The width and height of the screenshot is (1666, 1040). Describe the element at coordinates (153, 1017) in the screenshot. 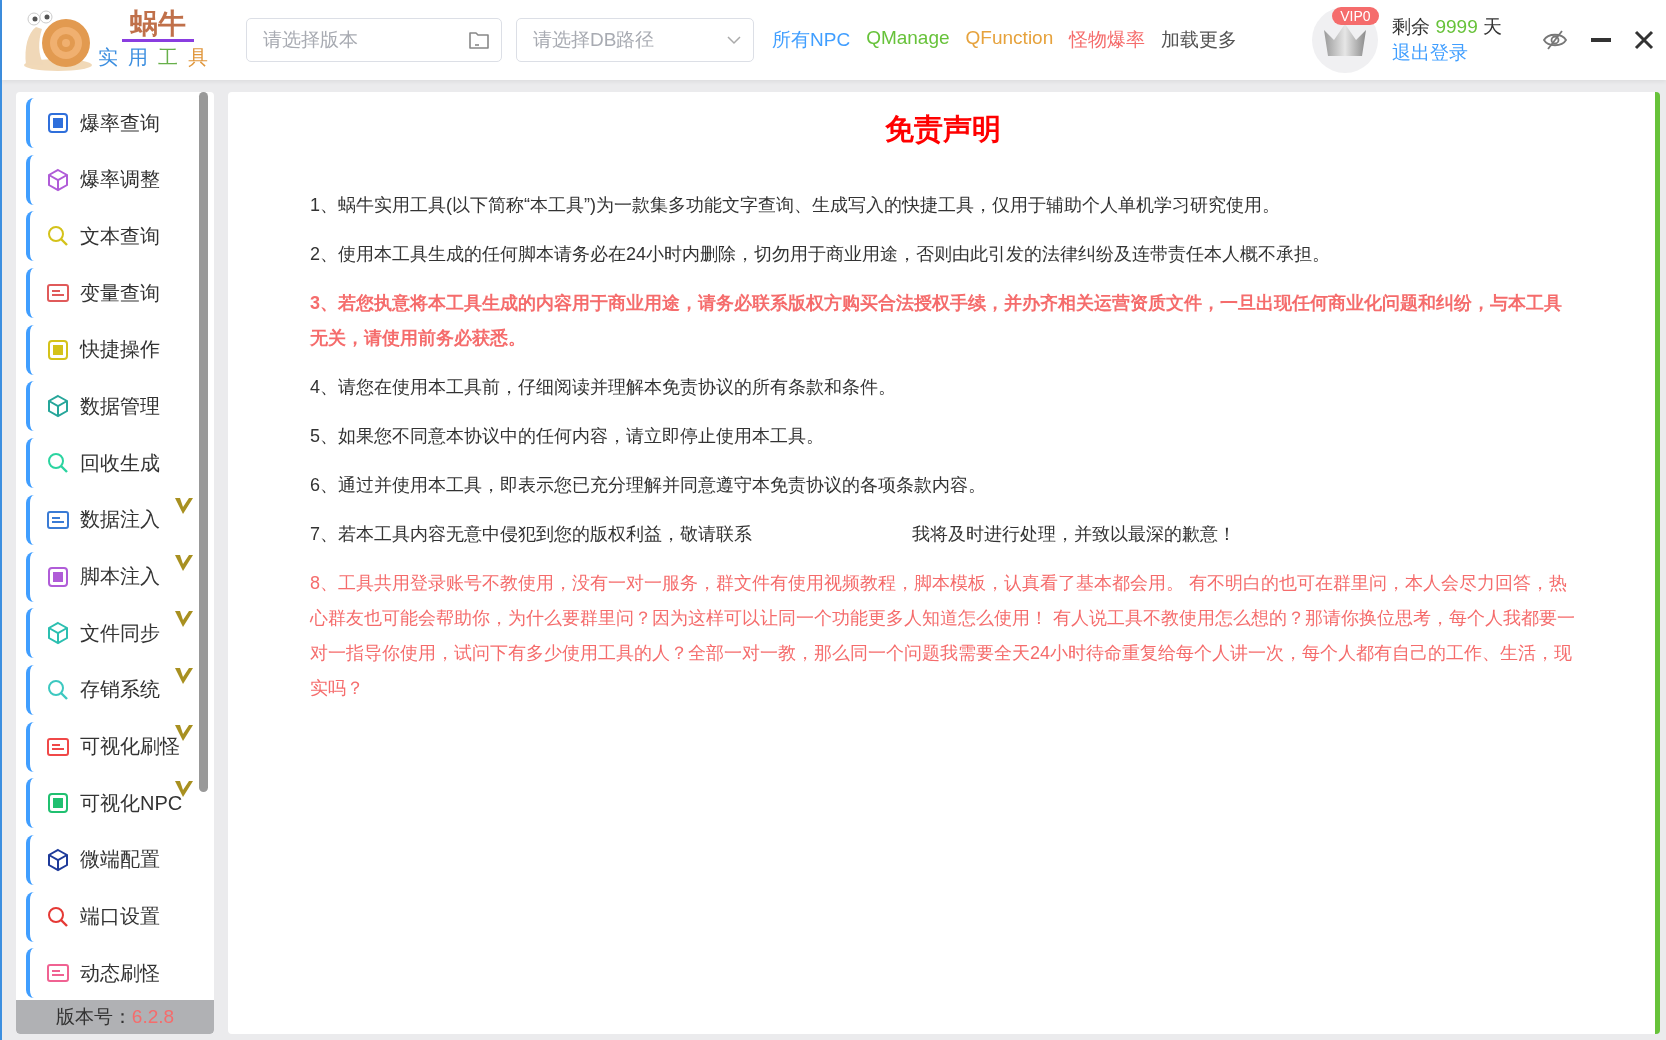

I see `version-number: 6.2.8` at that location.